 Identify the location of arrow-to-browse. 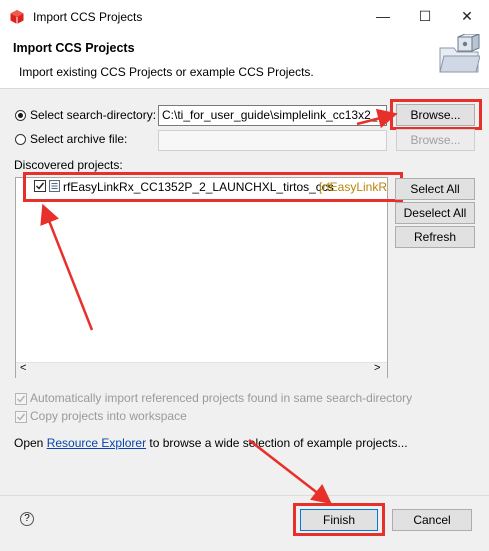
(377, 118).